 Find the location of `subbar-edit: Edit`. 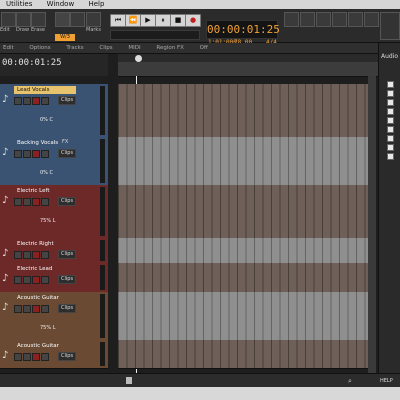

subbar-edit: Edit is located at coordinates (8, 48).